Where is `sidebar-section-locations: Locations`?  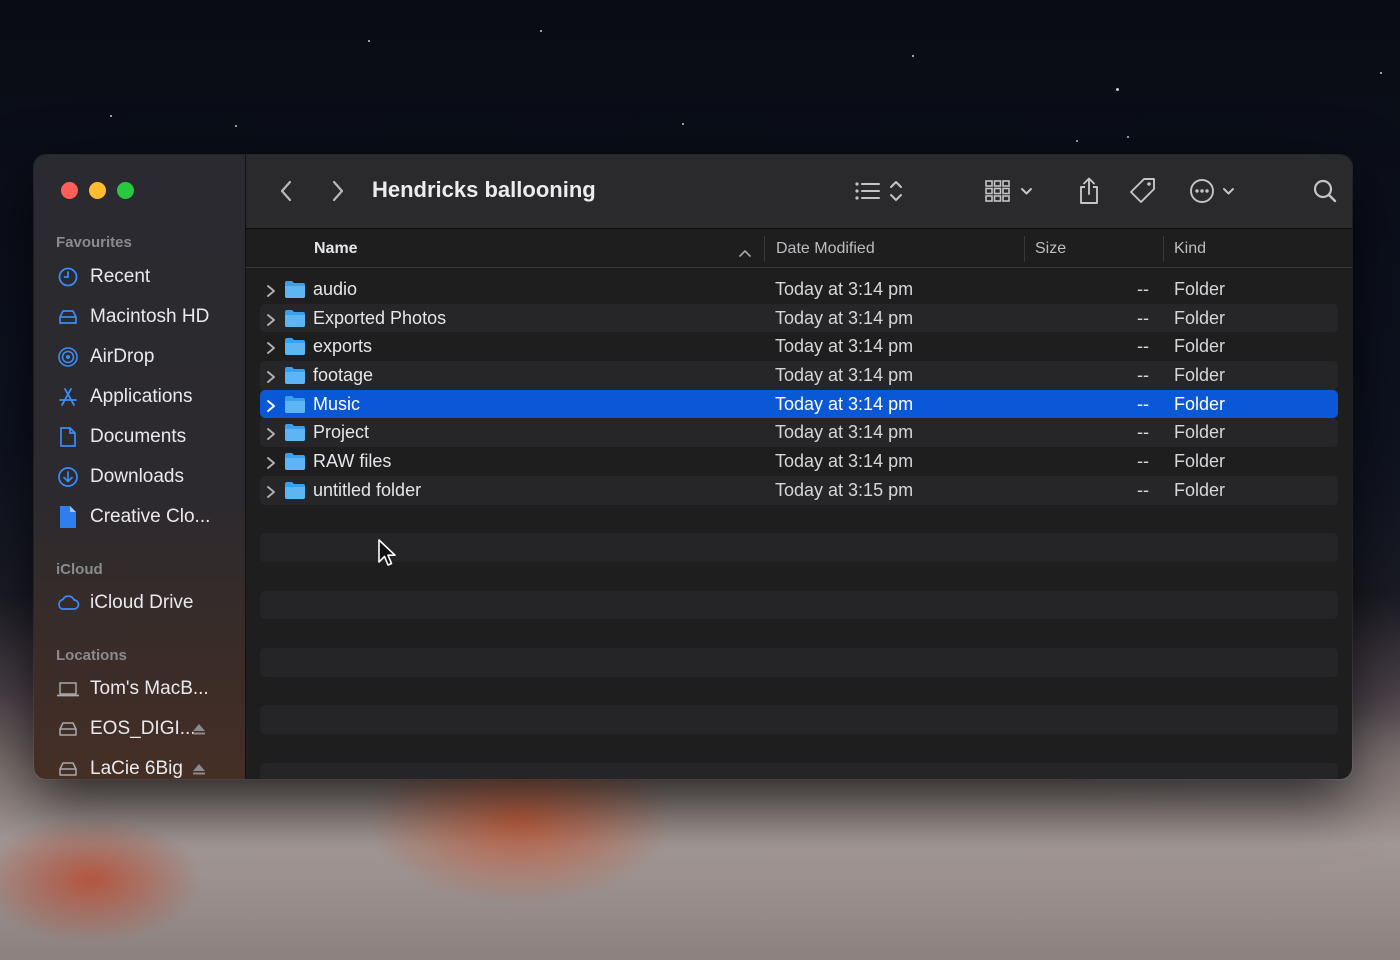
sidebar-section-locations: Locations is located at coordinates (91, 655).